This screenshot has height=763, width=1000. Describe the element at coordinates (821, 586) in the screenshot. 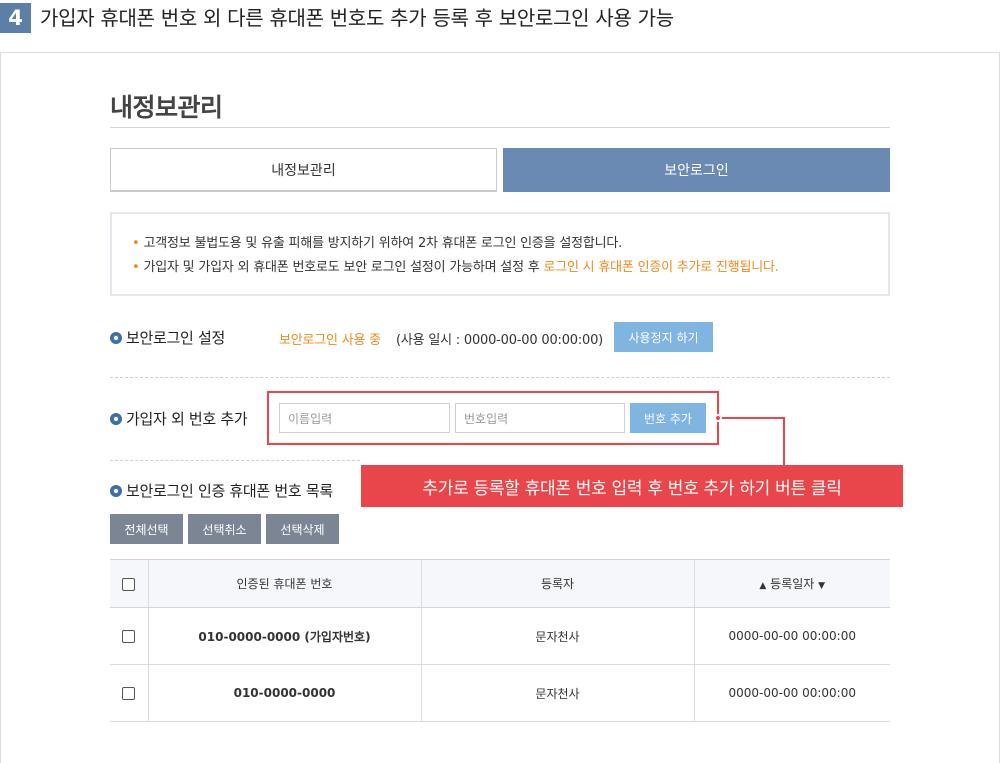

I see `sort-down-icon: ▼` at that location.